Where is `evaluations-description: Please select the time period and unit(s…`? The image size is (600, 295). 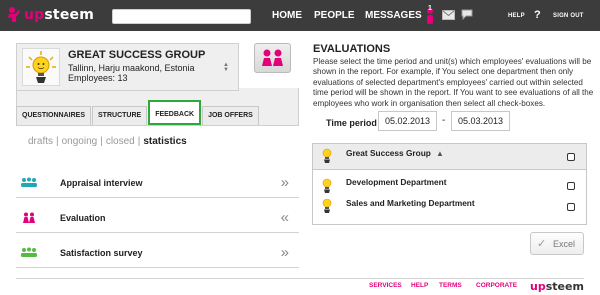 evaluations-description: Please select the time period and unit(s… is located at coordinates (453, 82).